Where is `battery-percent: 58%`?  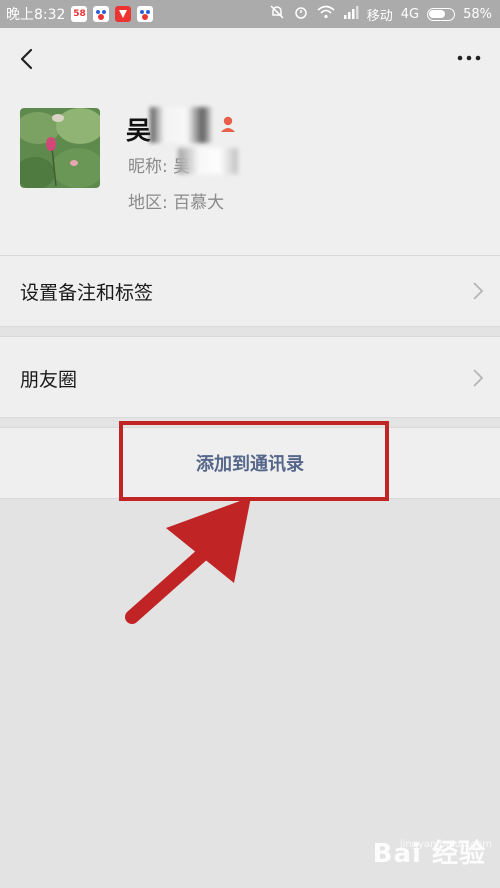 battery-percent: 58% is located at coordinates (477, 14).